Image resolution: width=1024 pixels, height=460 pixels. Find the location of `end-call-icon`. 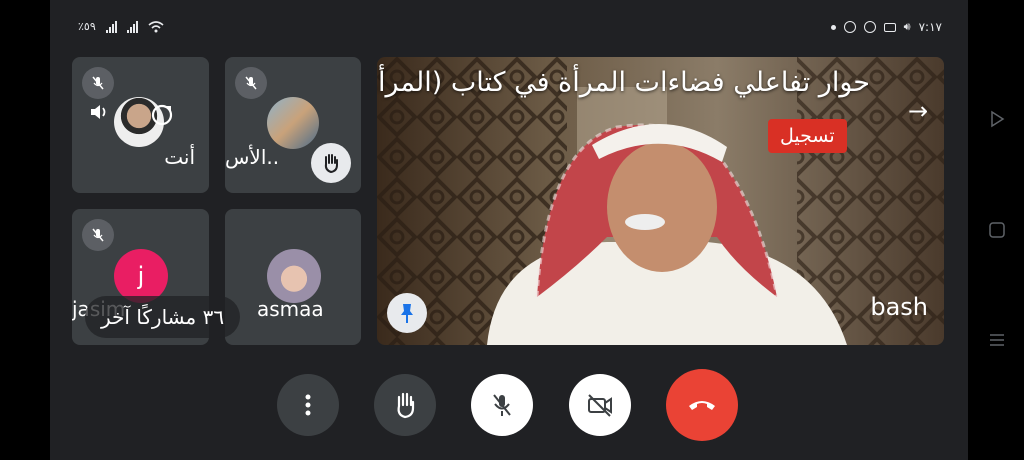

end-call-icon is located at coordinates (702, 405).